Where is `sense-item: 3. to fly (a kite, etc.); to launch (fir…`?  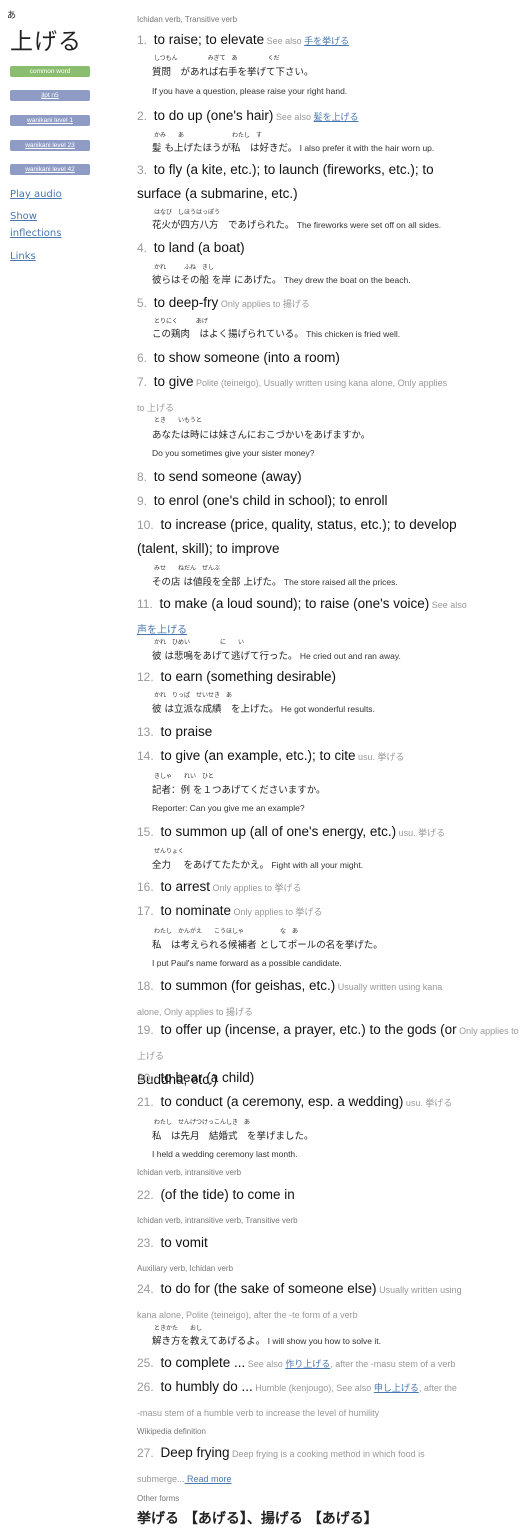 sense-item: 3. to fly (a kite, etc.); to launch (fir… is located at coordinates (329, 182).